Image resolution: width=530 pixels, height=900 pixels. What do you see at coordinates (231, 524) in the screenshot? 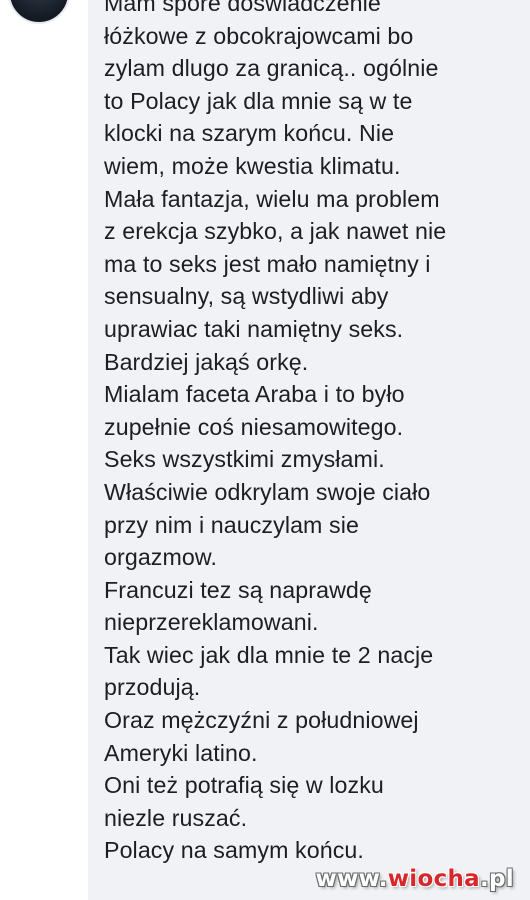
I see `comment-line: przy nim i nauczylam sie` at bounding box center [231, 524].